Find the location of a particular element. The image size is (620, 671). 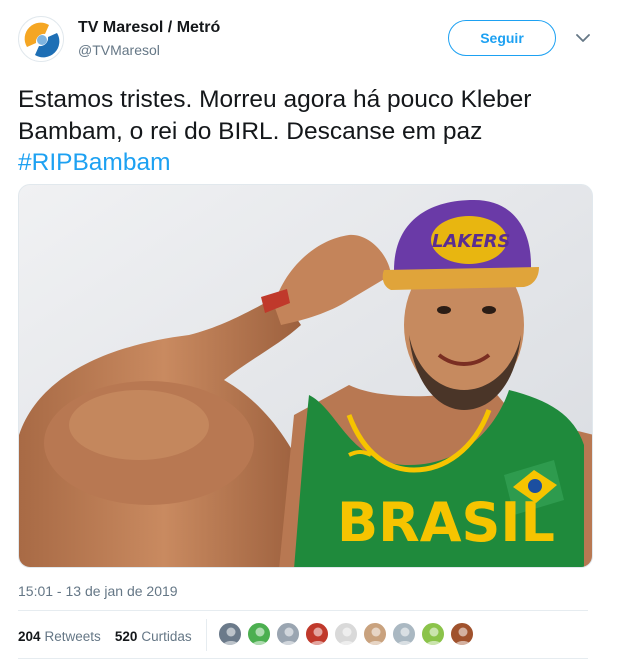

tweet-timestamp: 15:01 - 13 de jan de 2019 is located at coordinates (98, 591).